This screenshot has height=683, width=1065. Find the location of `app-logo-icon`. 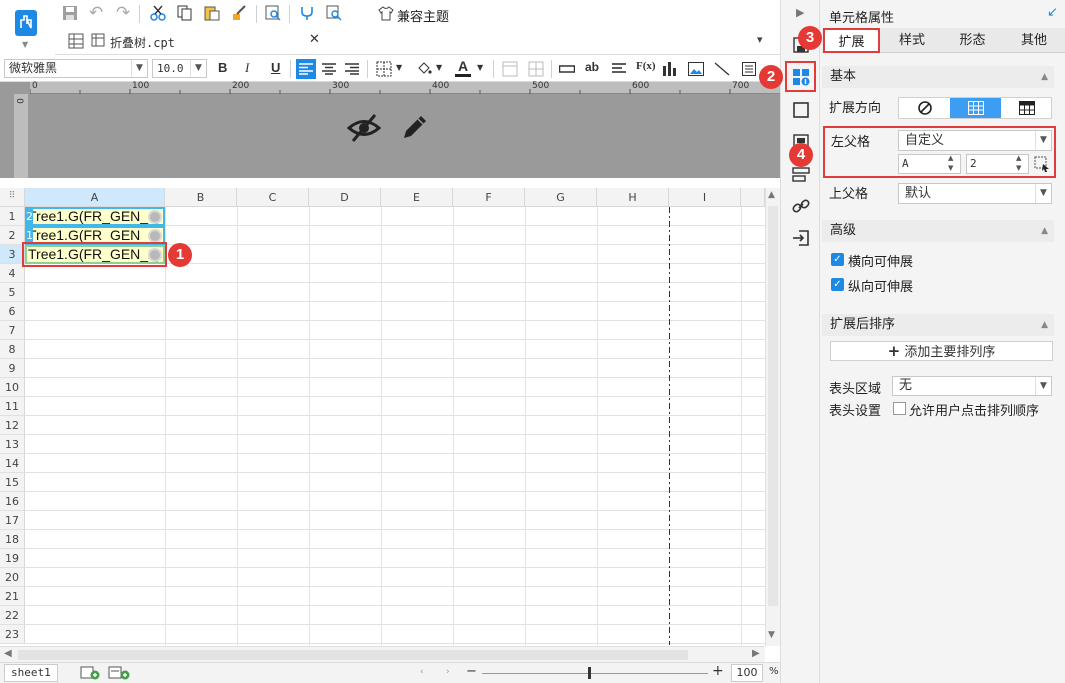

app-logo-icon is located at coordinates (26, 23).